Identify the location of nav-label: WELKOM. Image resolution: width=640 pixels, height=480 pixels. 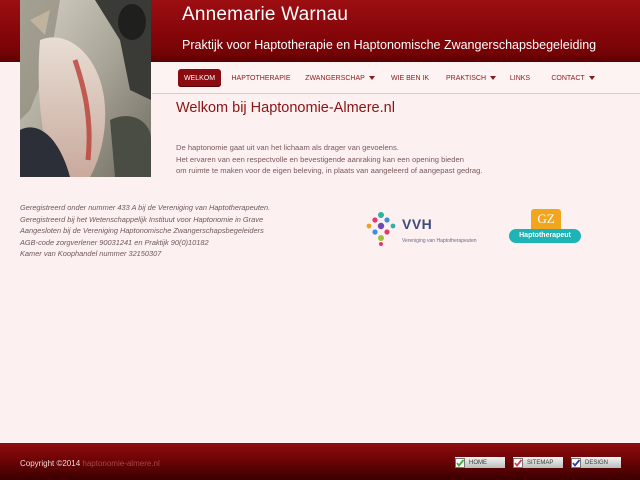
(199, 78).